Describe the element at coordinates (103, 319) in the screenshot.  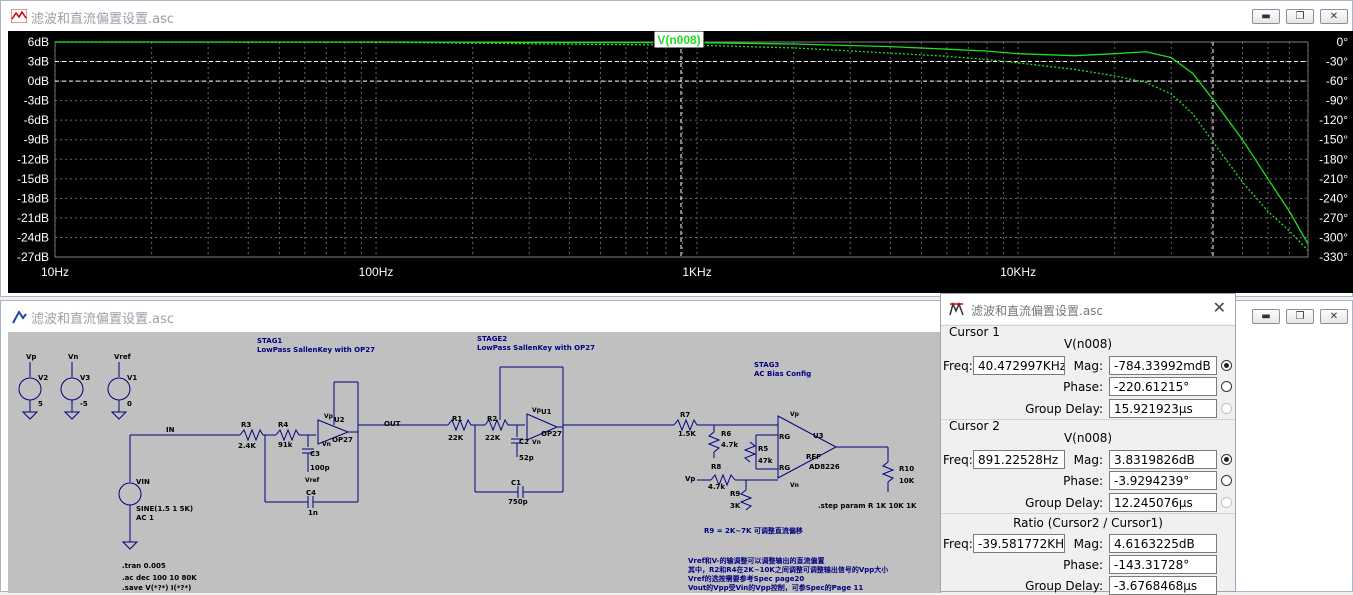
I see `schematic-window-title: 滤波和直流偏置设置.asc` at that location.